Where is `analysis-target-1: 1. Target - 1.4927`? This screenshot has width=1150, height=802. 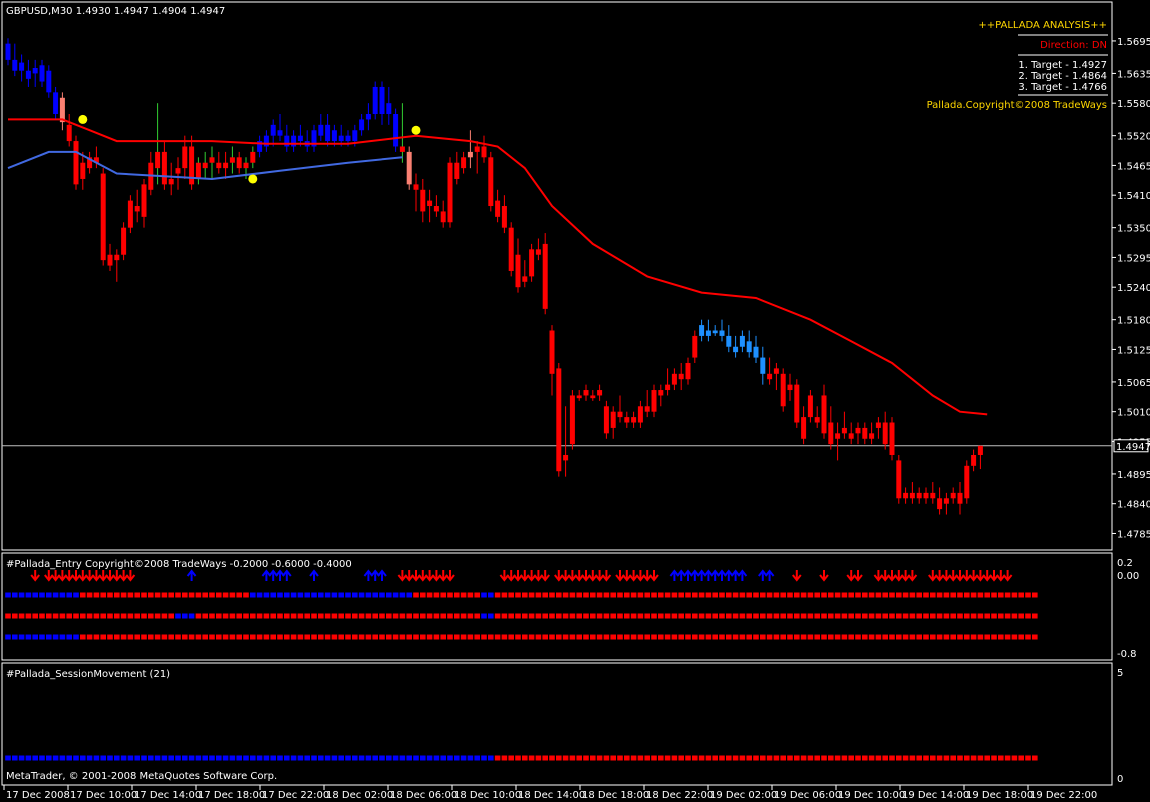
analysis-target-1: 1. Target - 1.4927 is located at coordinates (1062, 65).